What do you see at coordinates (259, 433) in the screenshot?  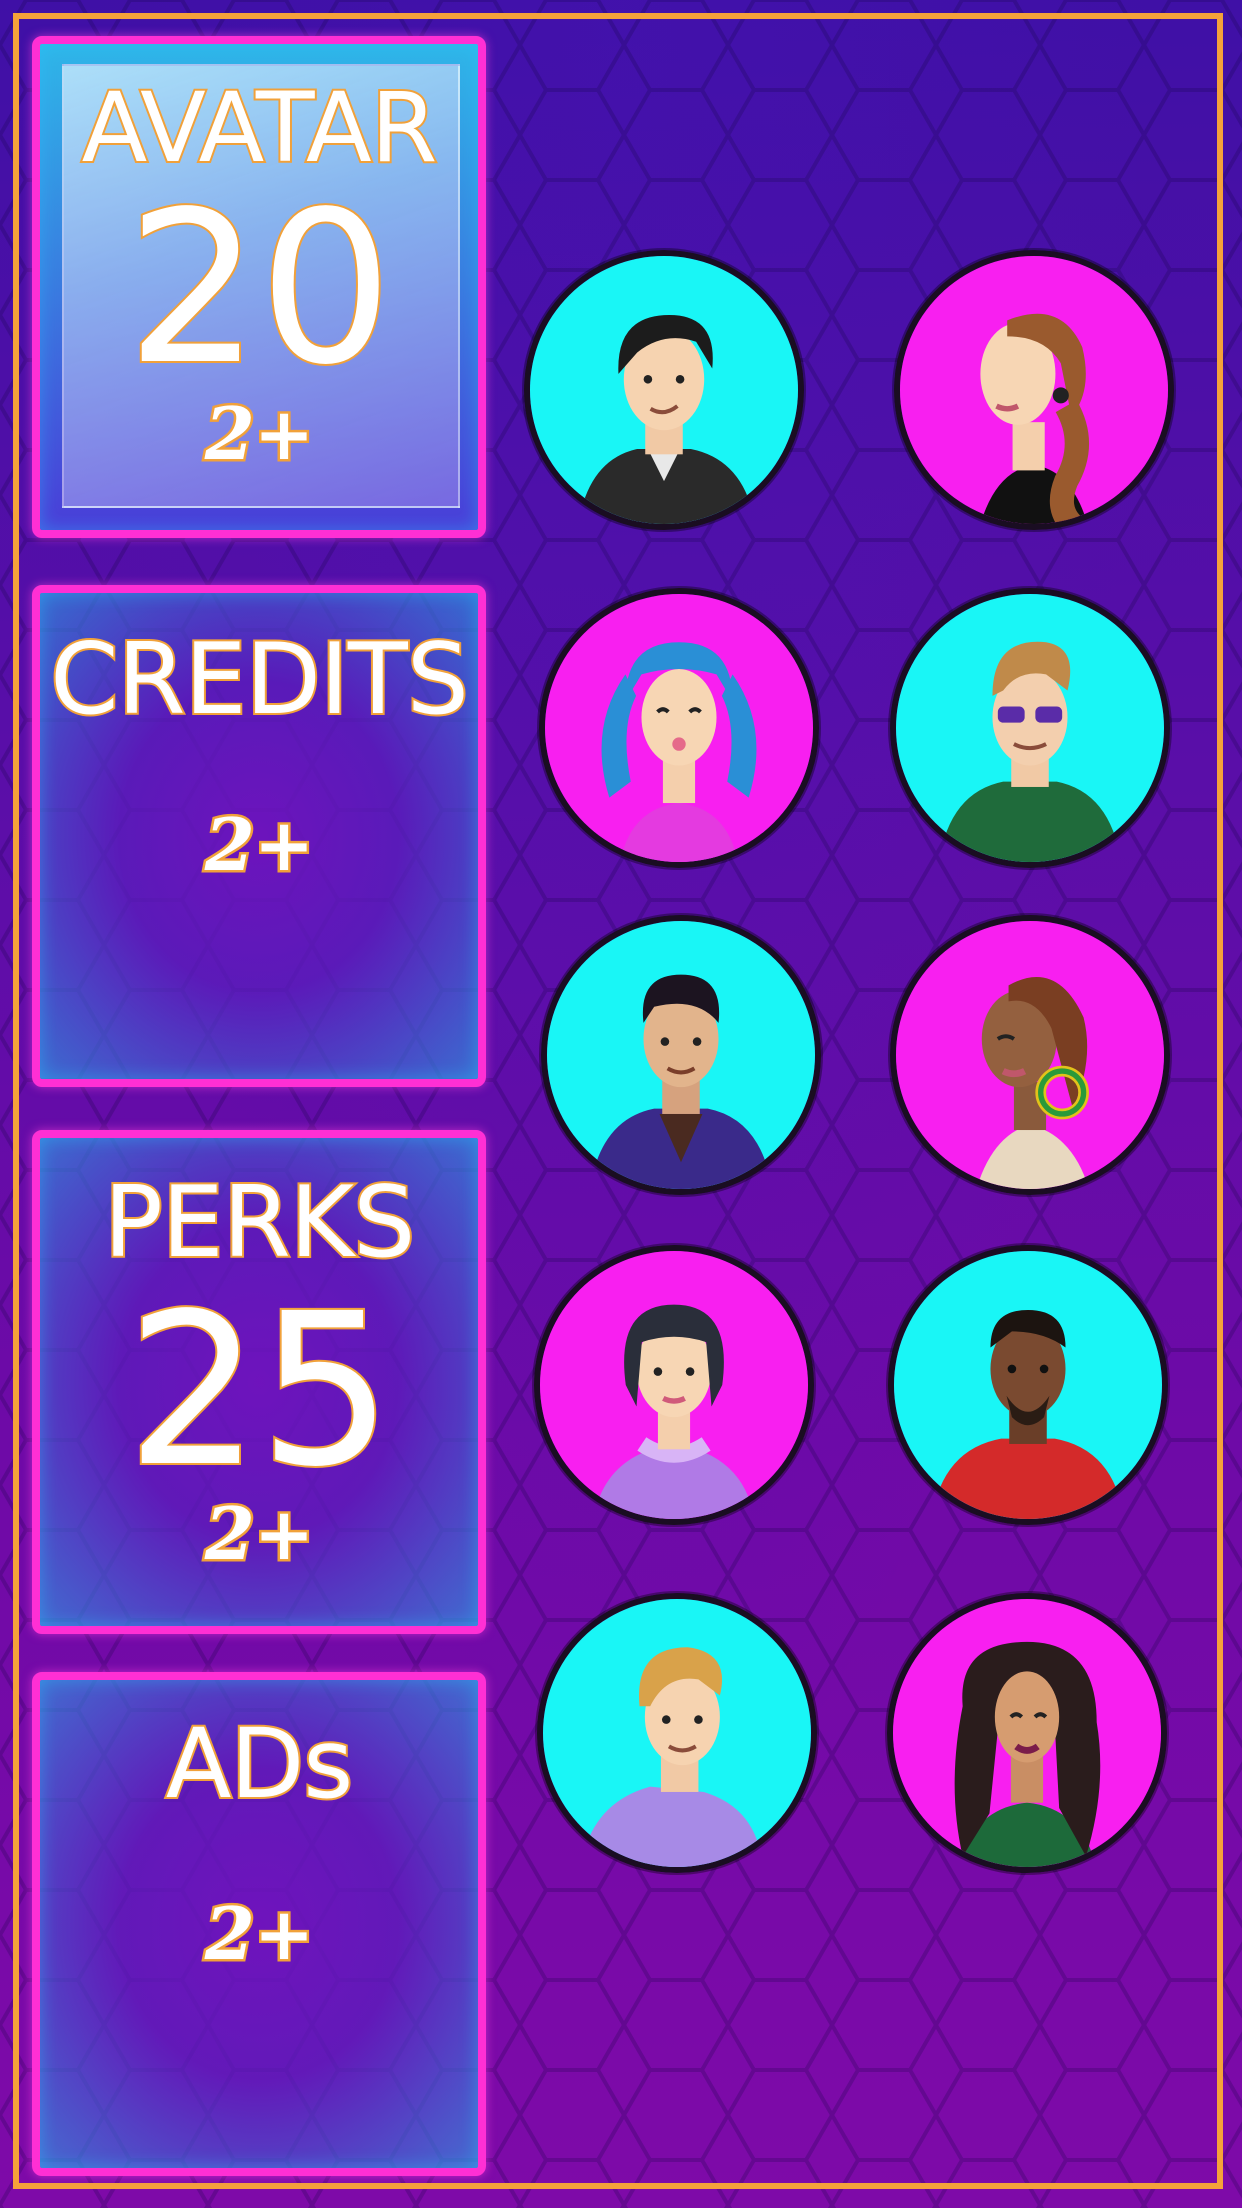 I see `avatar-panel-badge: 2+` at bounding box center [259, 433].